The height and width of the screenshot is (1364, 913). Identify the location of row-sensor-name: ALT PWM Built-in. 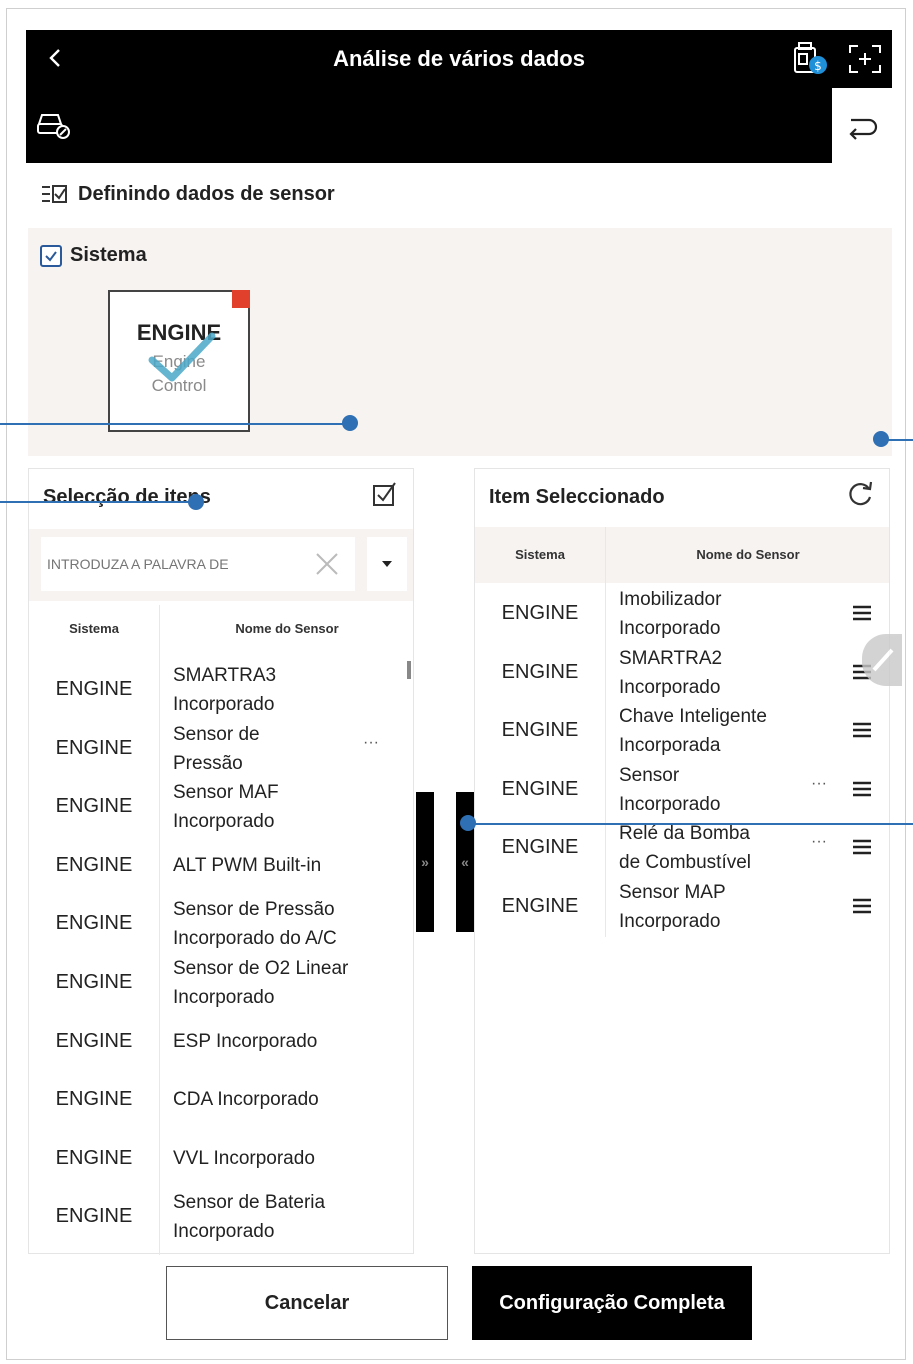
(288, 865).